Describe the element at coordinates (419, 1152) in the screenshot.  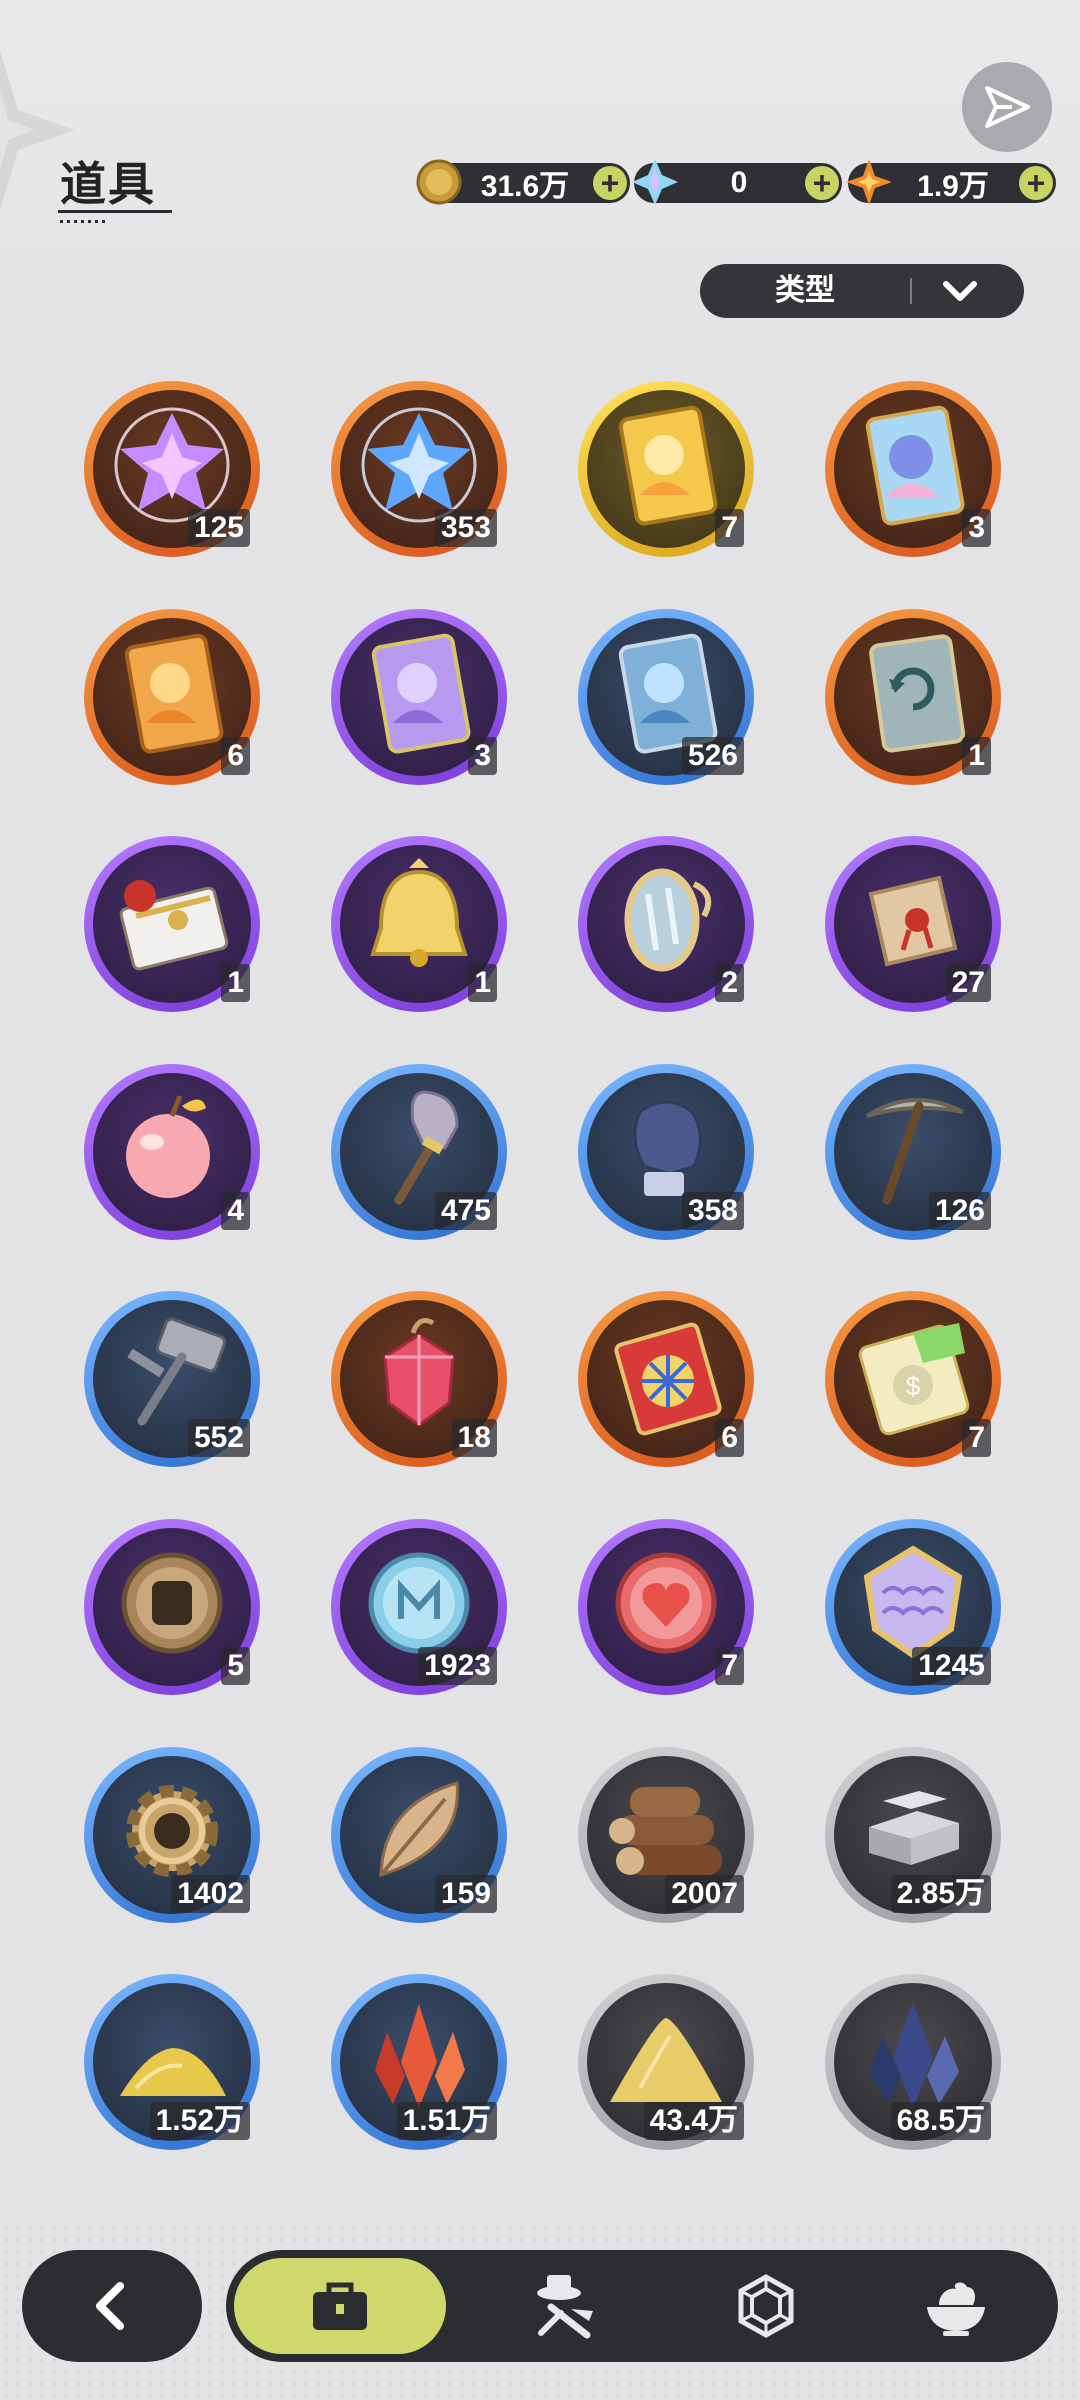
I see `item-slot: 475` at that location.